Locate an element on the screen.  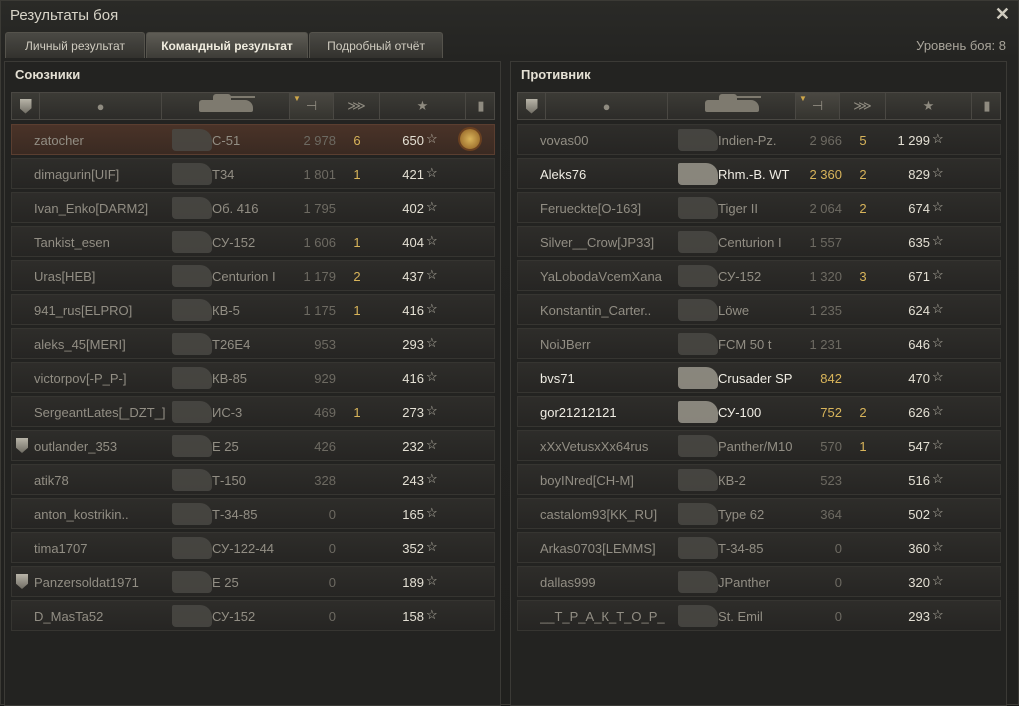
battle-level: Уровень боя: 8 is located at coordinates (961, 45).